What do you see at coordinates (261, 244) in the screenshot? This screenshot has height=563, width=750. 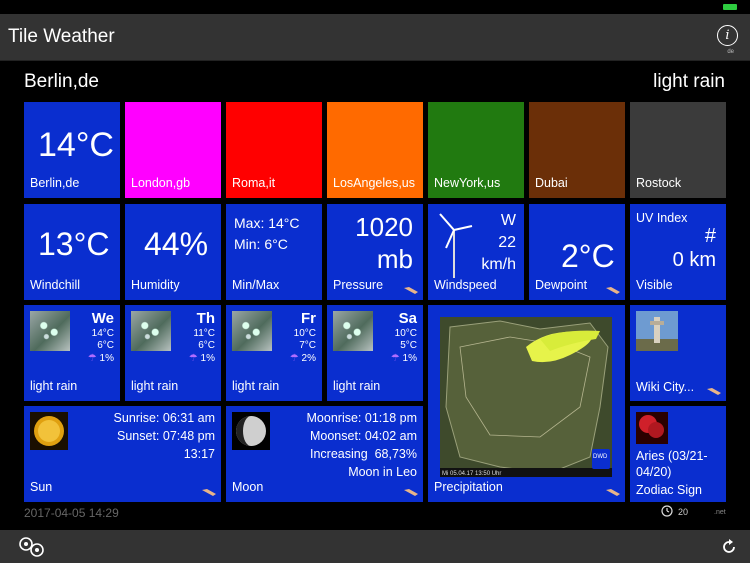 I see `min-temp: Min: 6°C` at bounding box center [261, 244].